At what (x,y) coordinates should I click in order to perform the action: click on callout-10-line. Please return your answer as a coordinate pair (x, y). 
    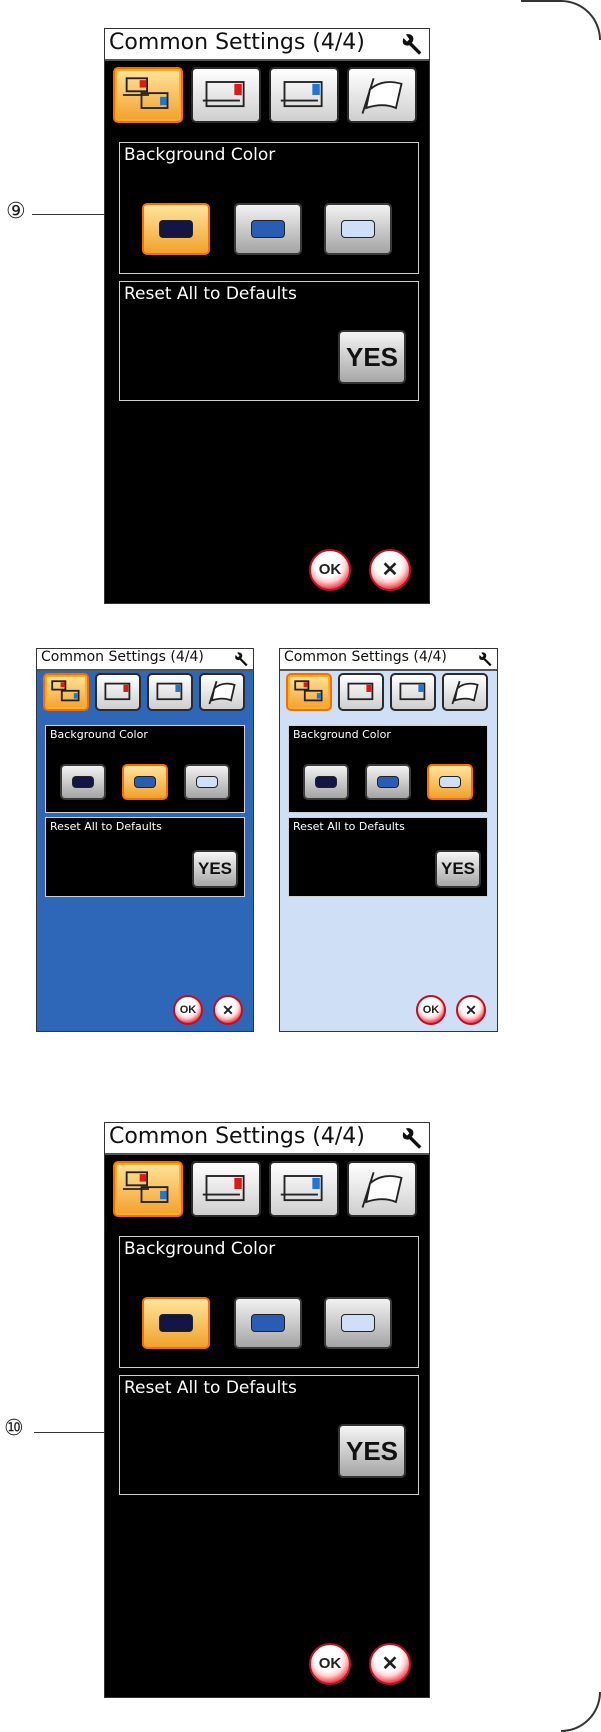
    Looking at the image, I should click on (73, 1432).